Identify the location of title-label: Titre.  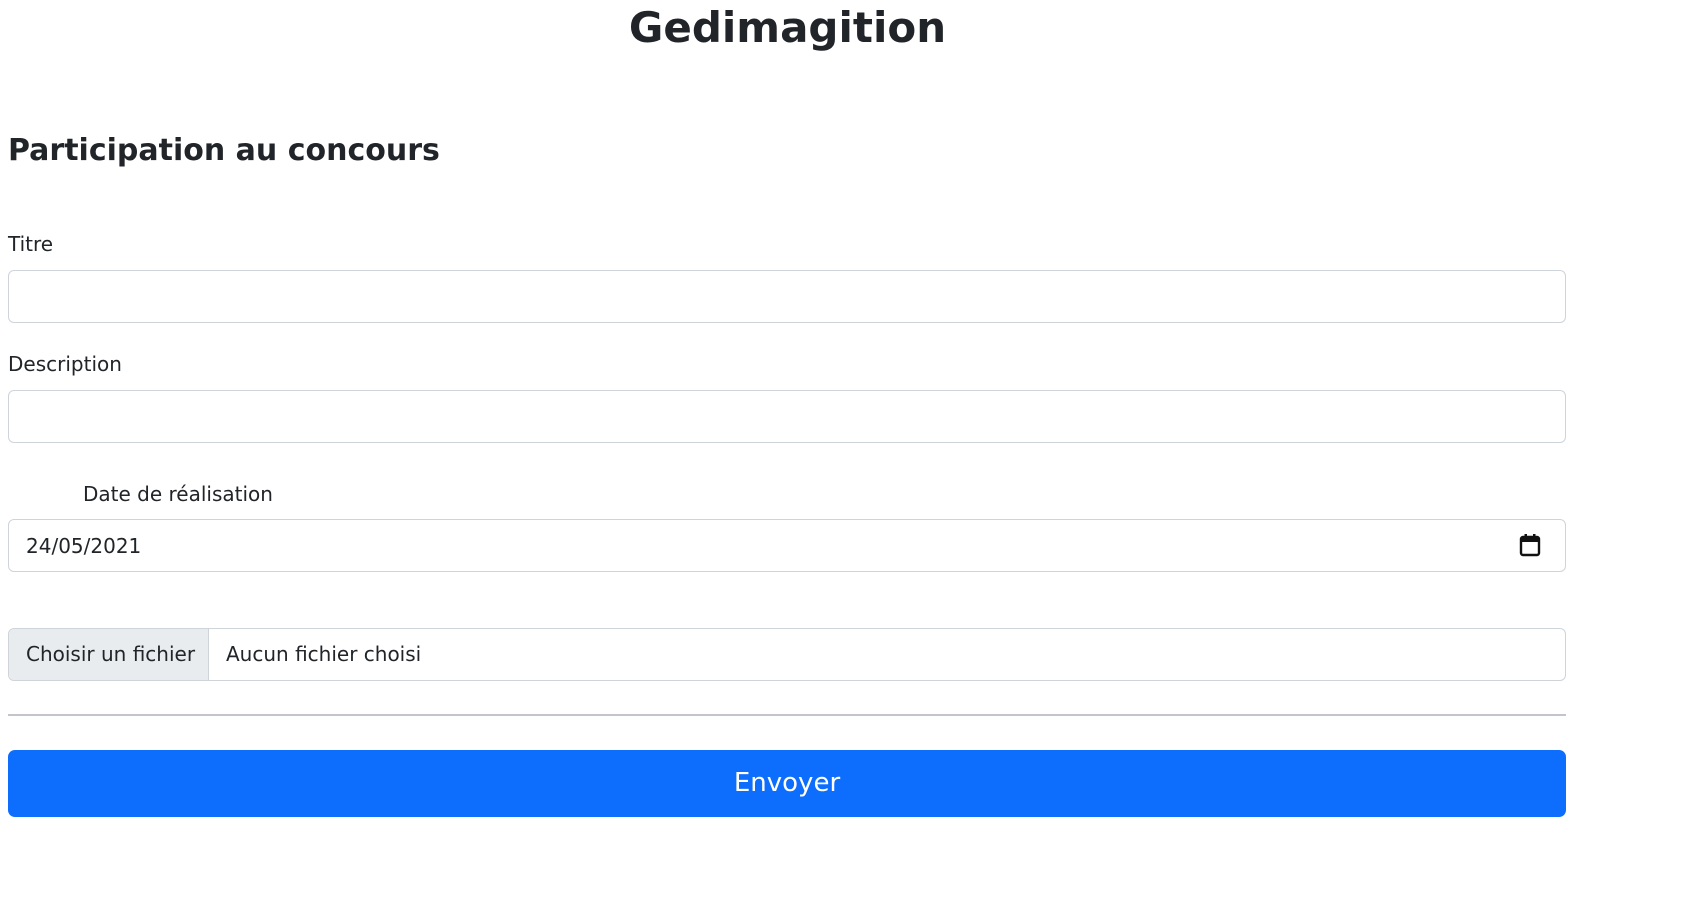
(31, 244).